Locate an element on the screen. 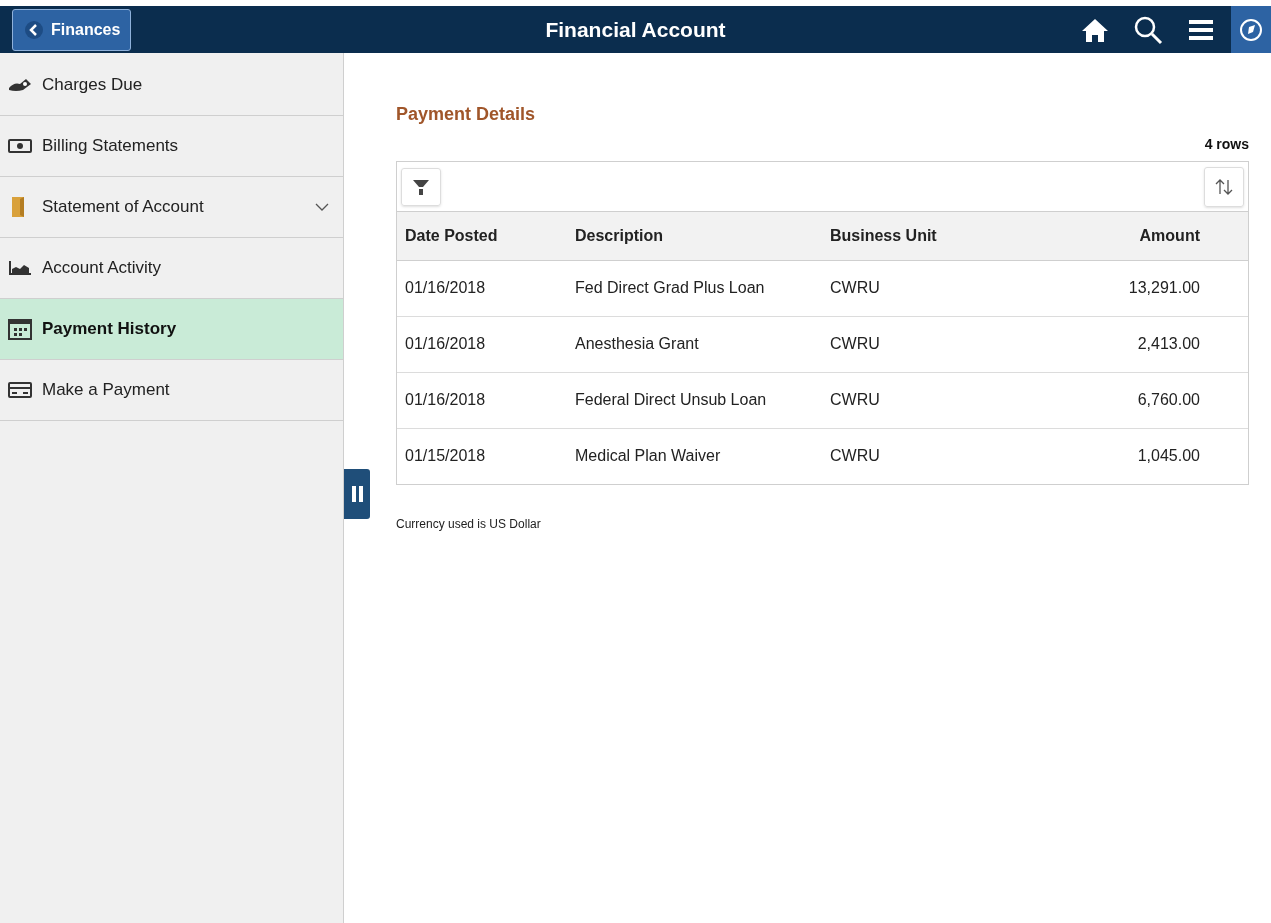  calendar-icon is located at coordinates (20, 329).